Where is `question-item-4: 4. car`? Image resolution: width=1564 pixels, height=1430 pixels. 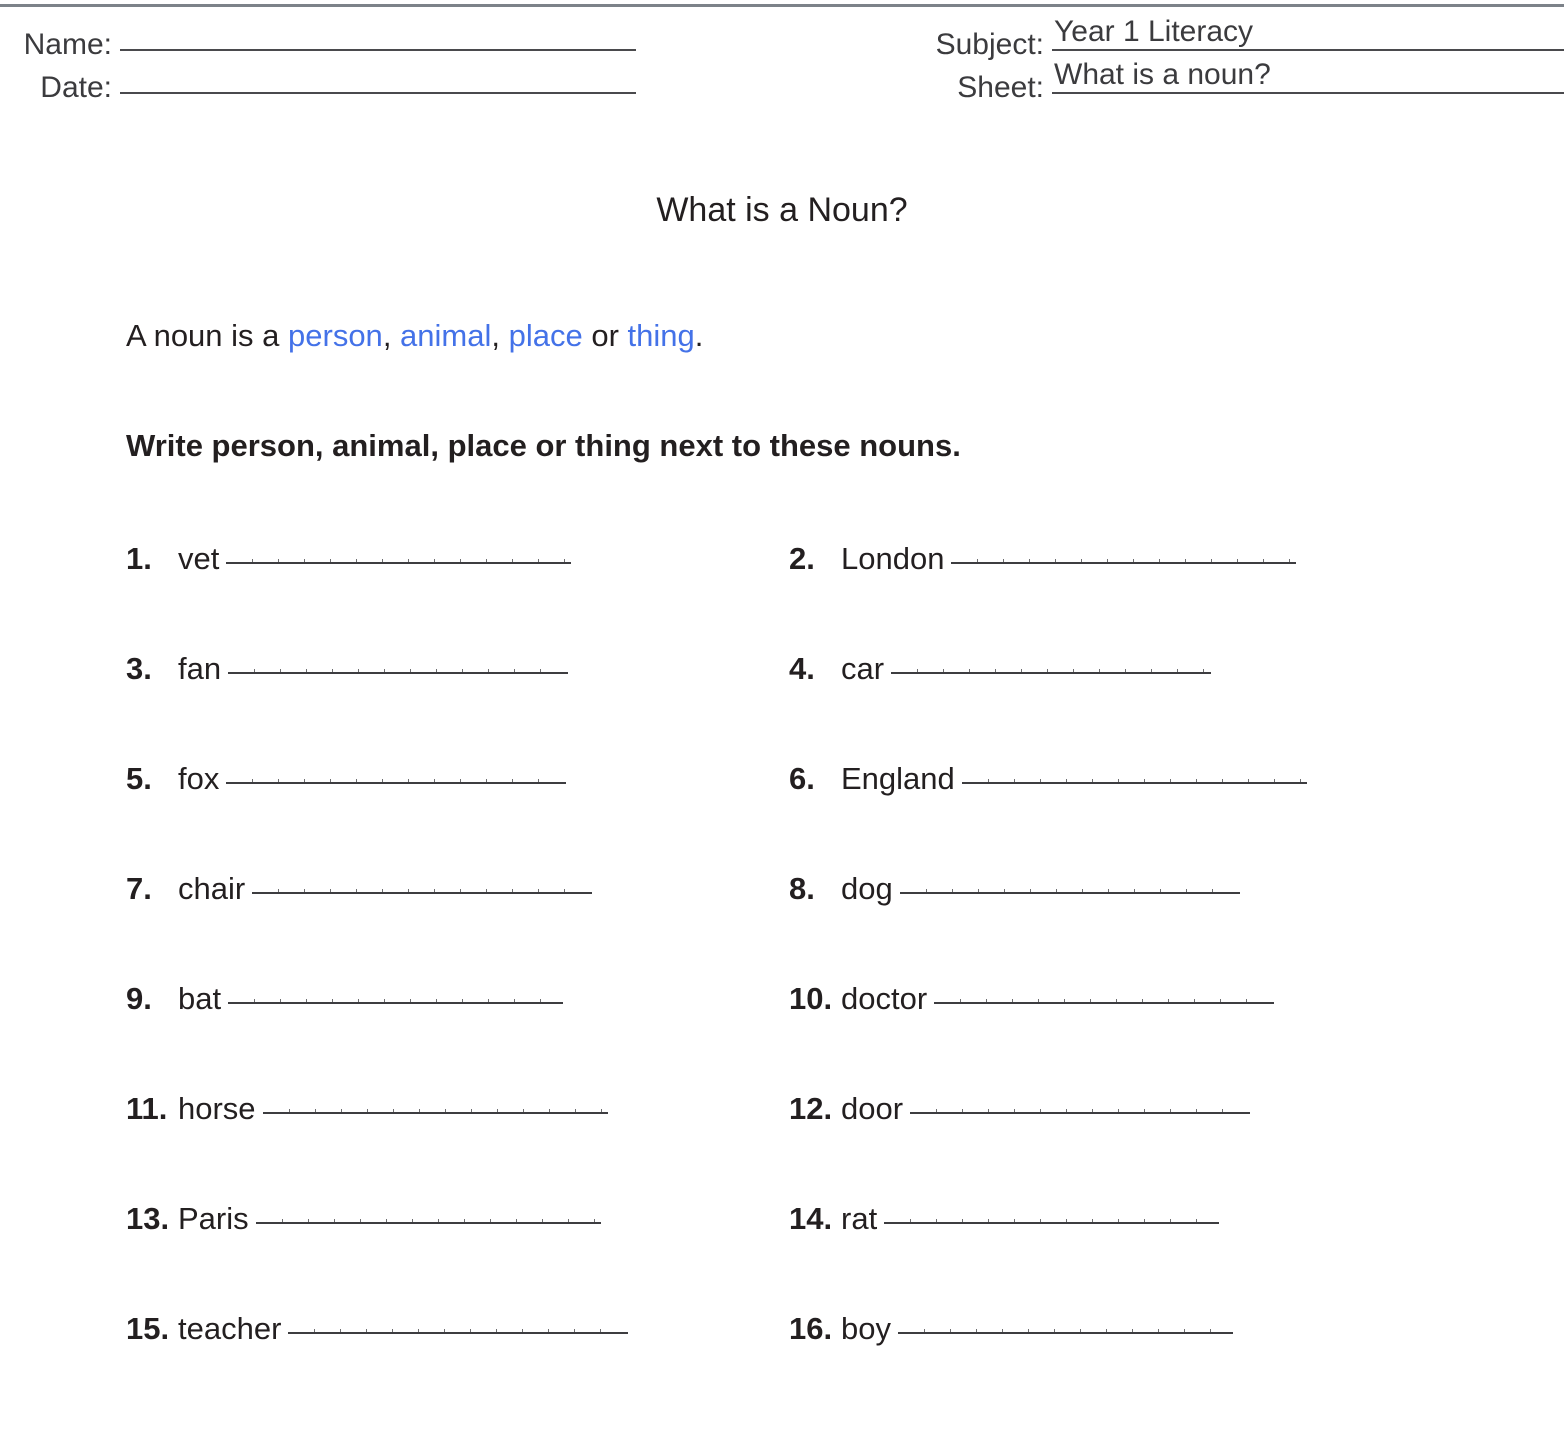 question-item-4: 4. car is located at coordinates (1069, 664).